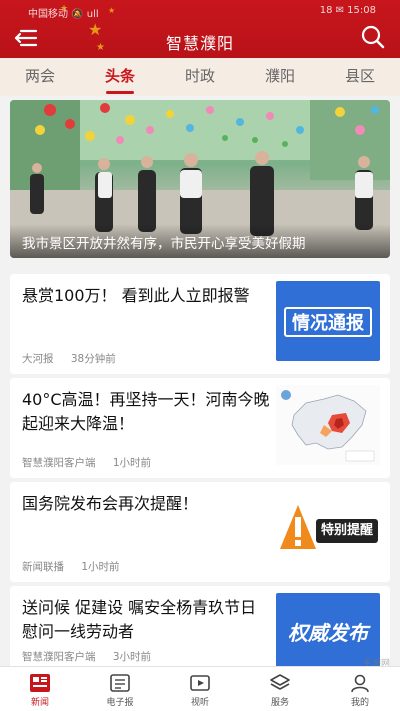 The image size is (400, 711). Describe the element at coordinates (120, 703) in the screenshot. I see `nav-label: 电子报` at that location.